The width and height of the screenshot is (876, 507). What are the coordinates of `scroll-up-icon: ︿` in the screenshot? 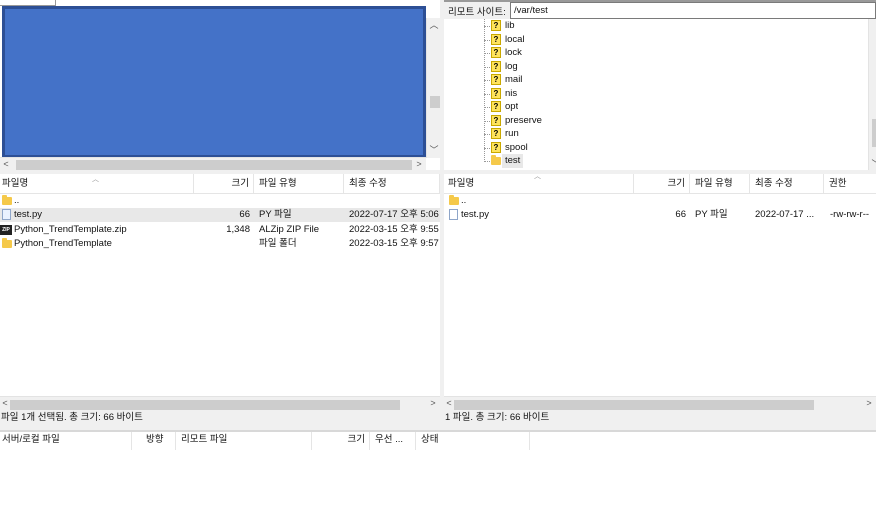 It's located at (434, 25).